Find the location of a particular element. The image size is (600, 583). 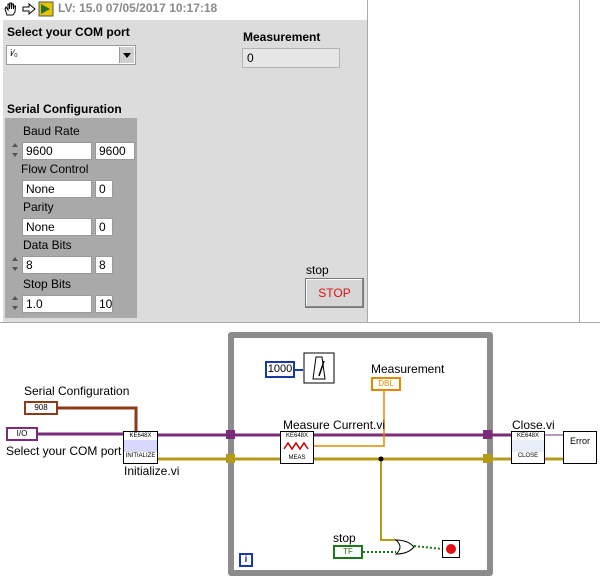

error-handler-text: Error is located at coordinates (580, 441).